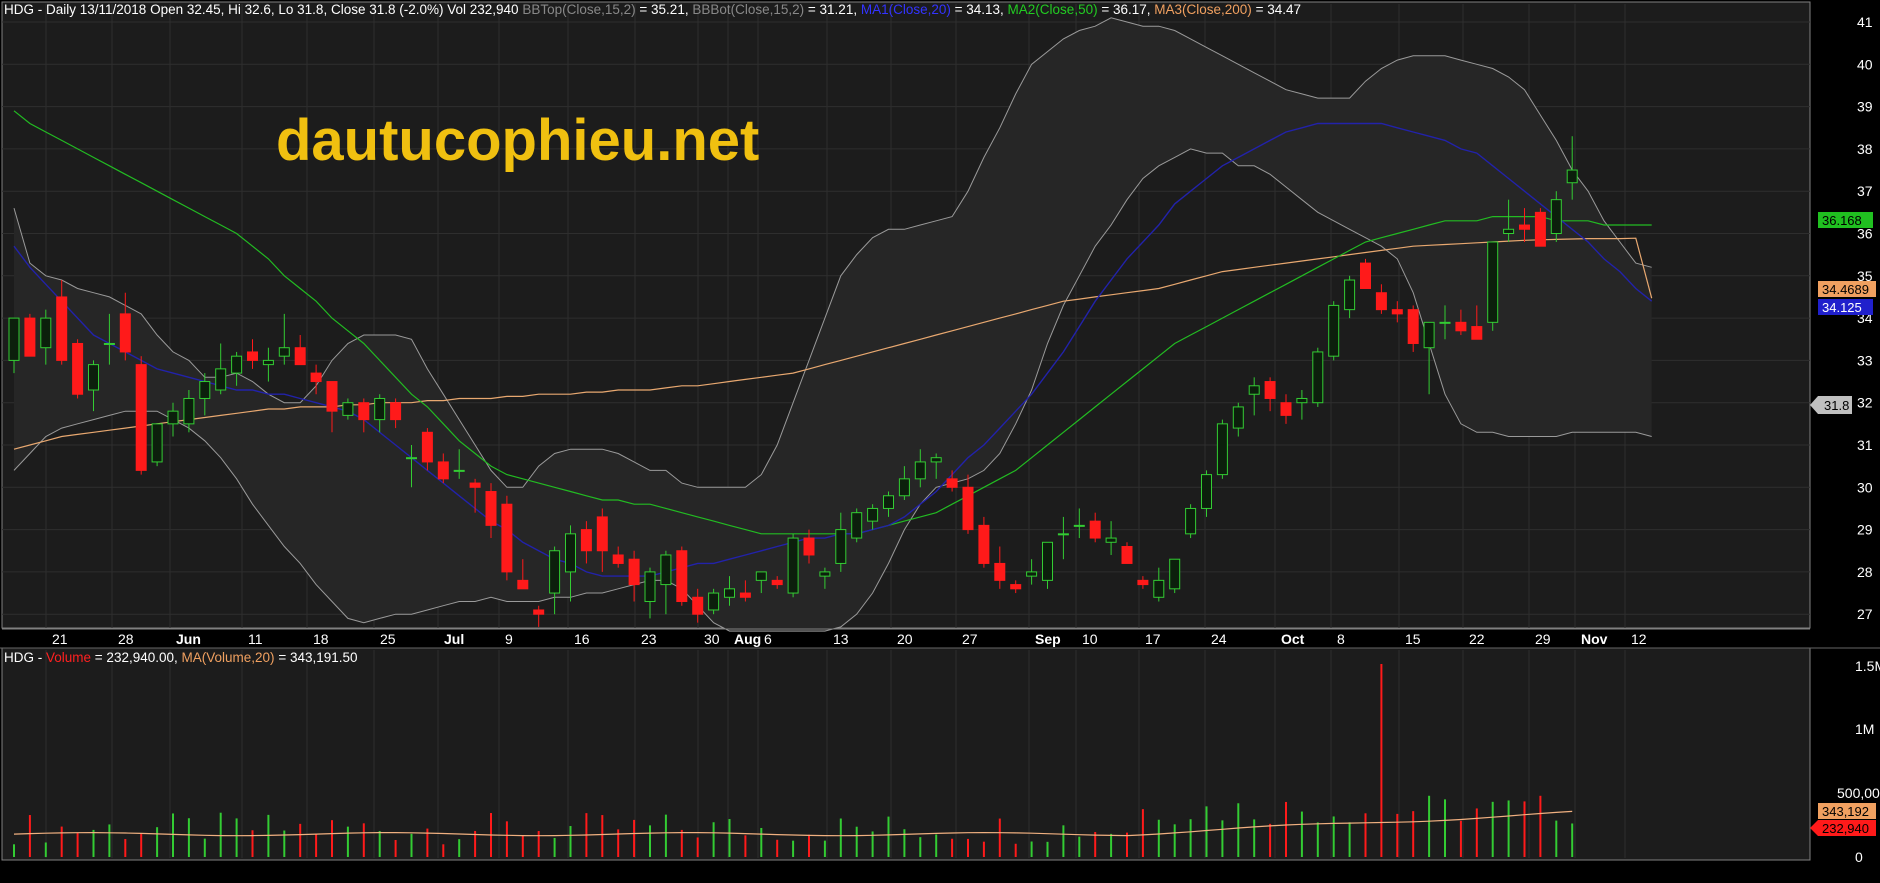 Image resolution: width=1880 pixels, height=883 pixels. What do you see at coordinates (1865, 572) in the screenshot?
I see `price-tick-label: 28` at bounding box center [1865, 572].